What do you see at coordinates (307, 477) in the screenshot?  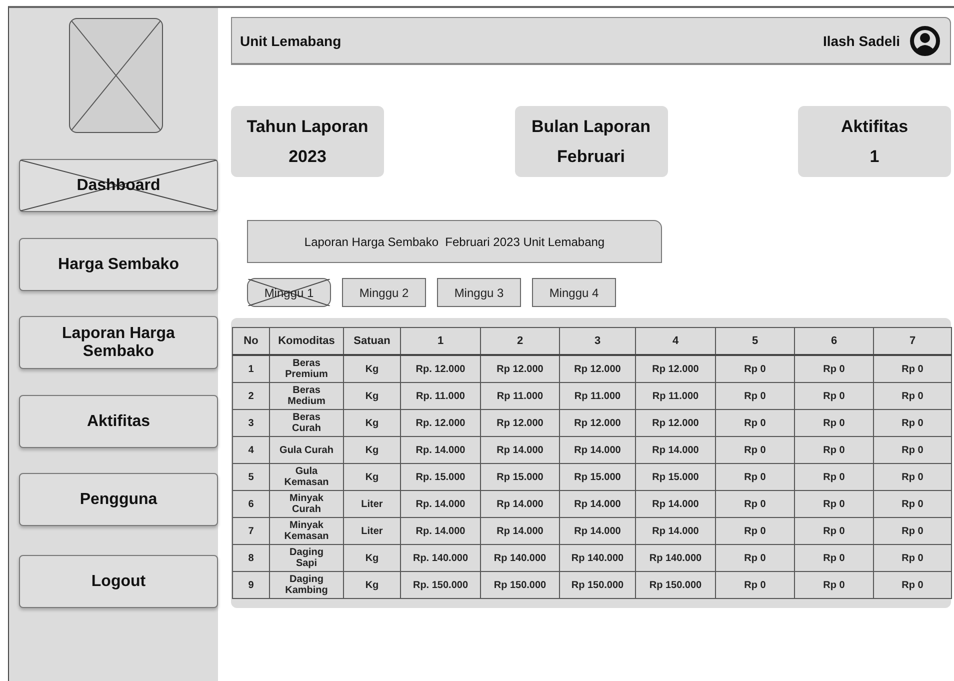 I see `table-cell: Gula Kemasan` at bounding box center [307, 477].